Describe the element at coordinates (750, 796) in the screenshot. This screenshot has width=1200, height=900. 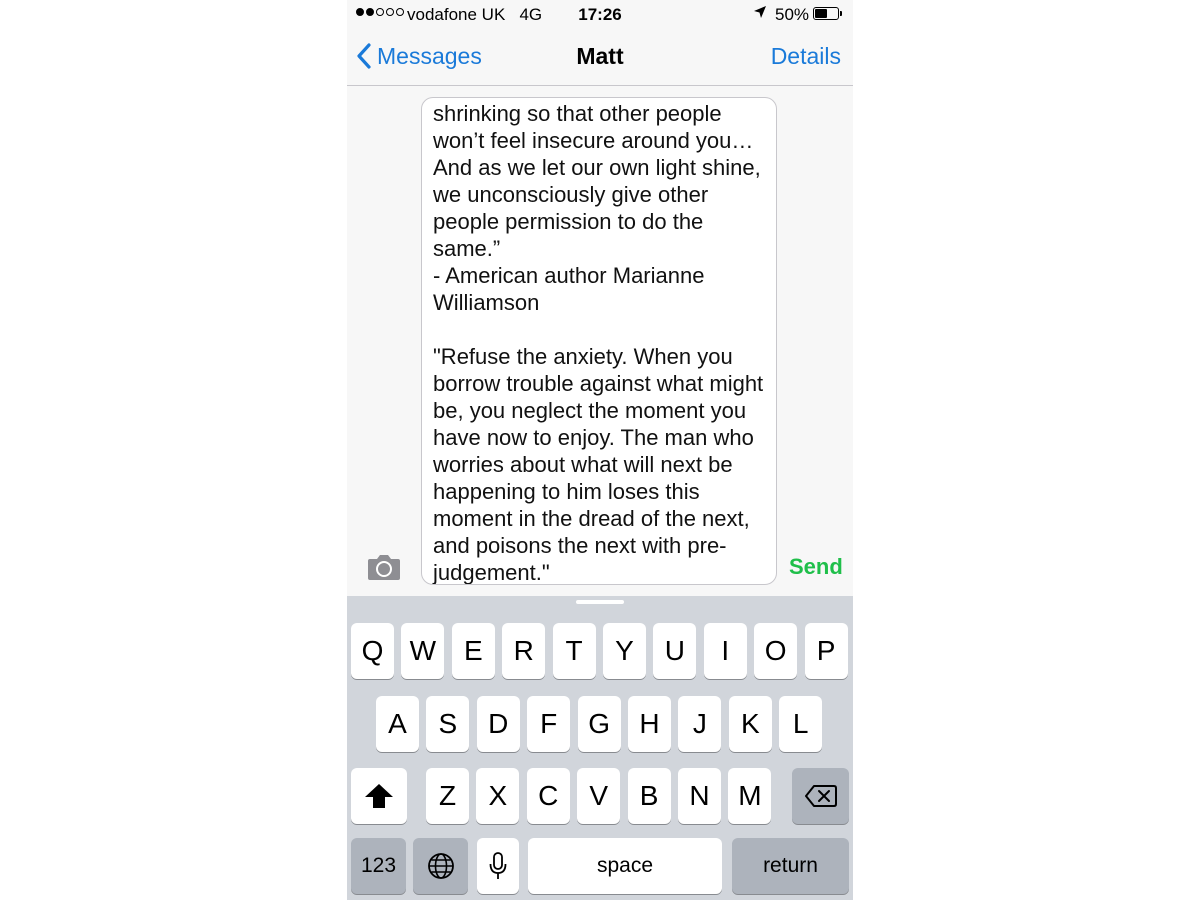
I see `key-m: M` at that location.